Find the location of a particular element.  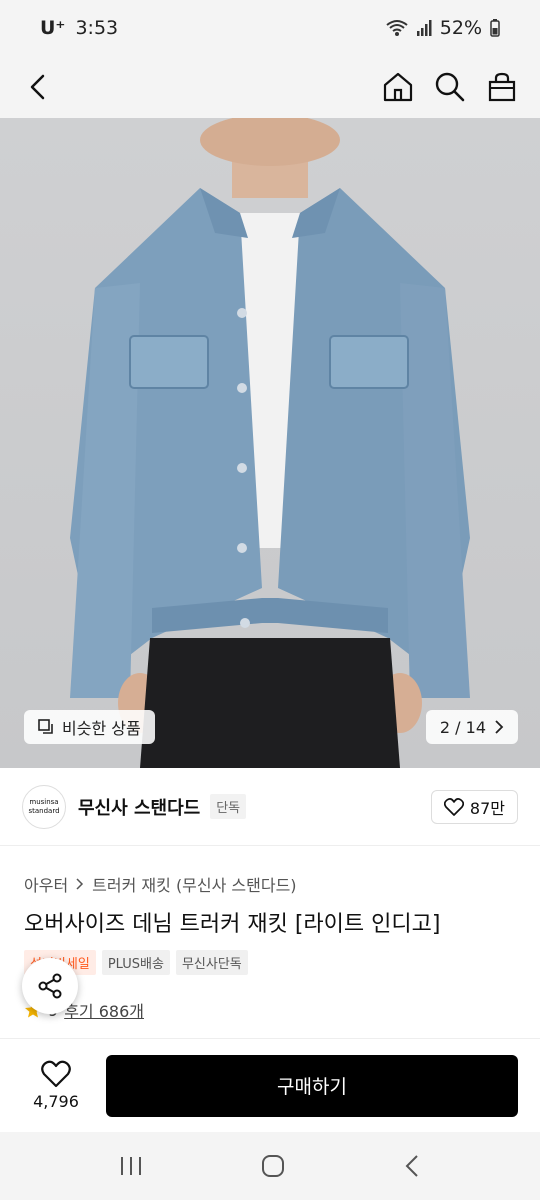

wishlist-button: 4,796 is located at coordinates (56, 1085).